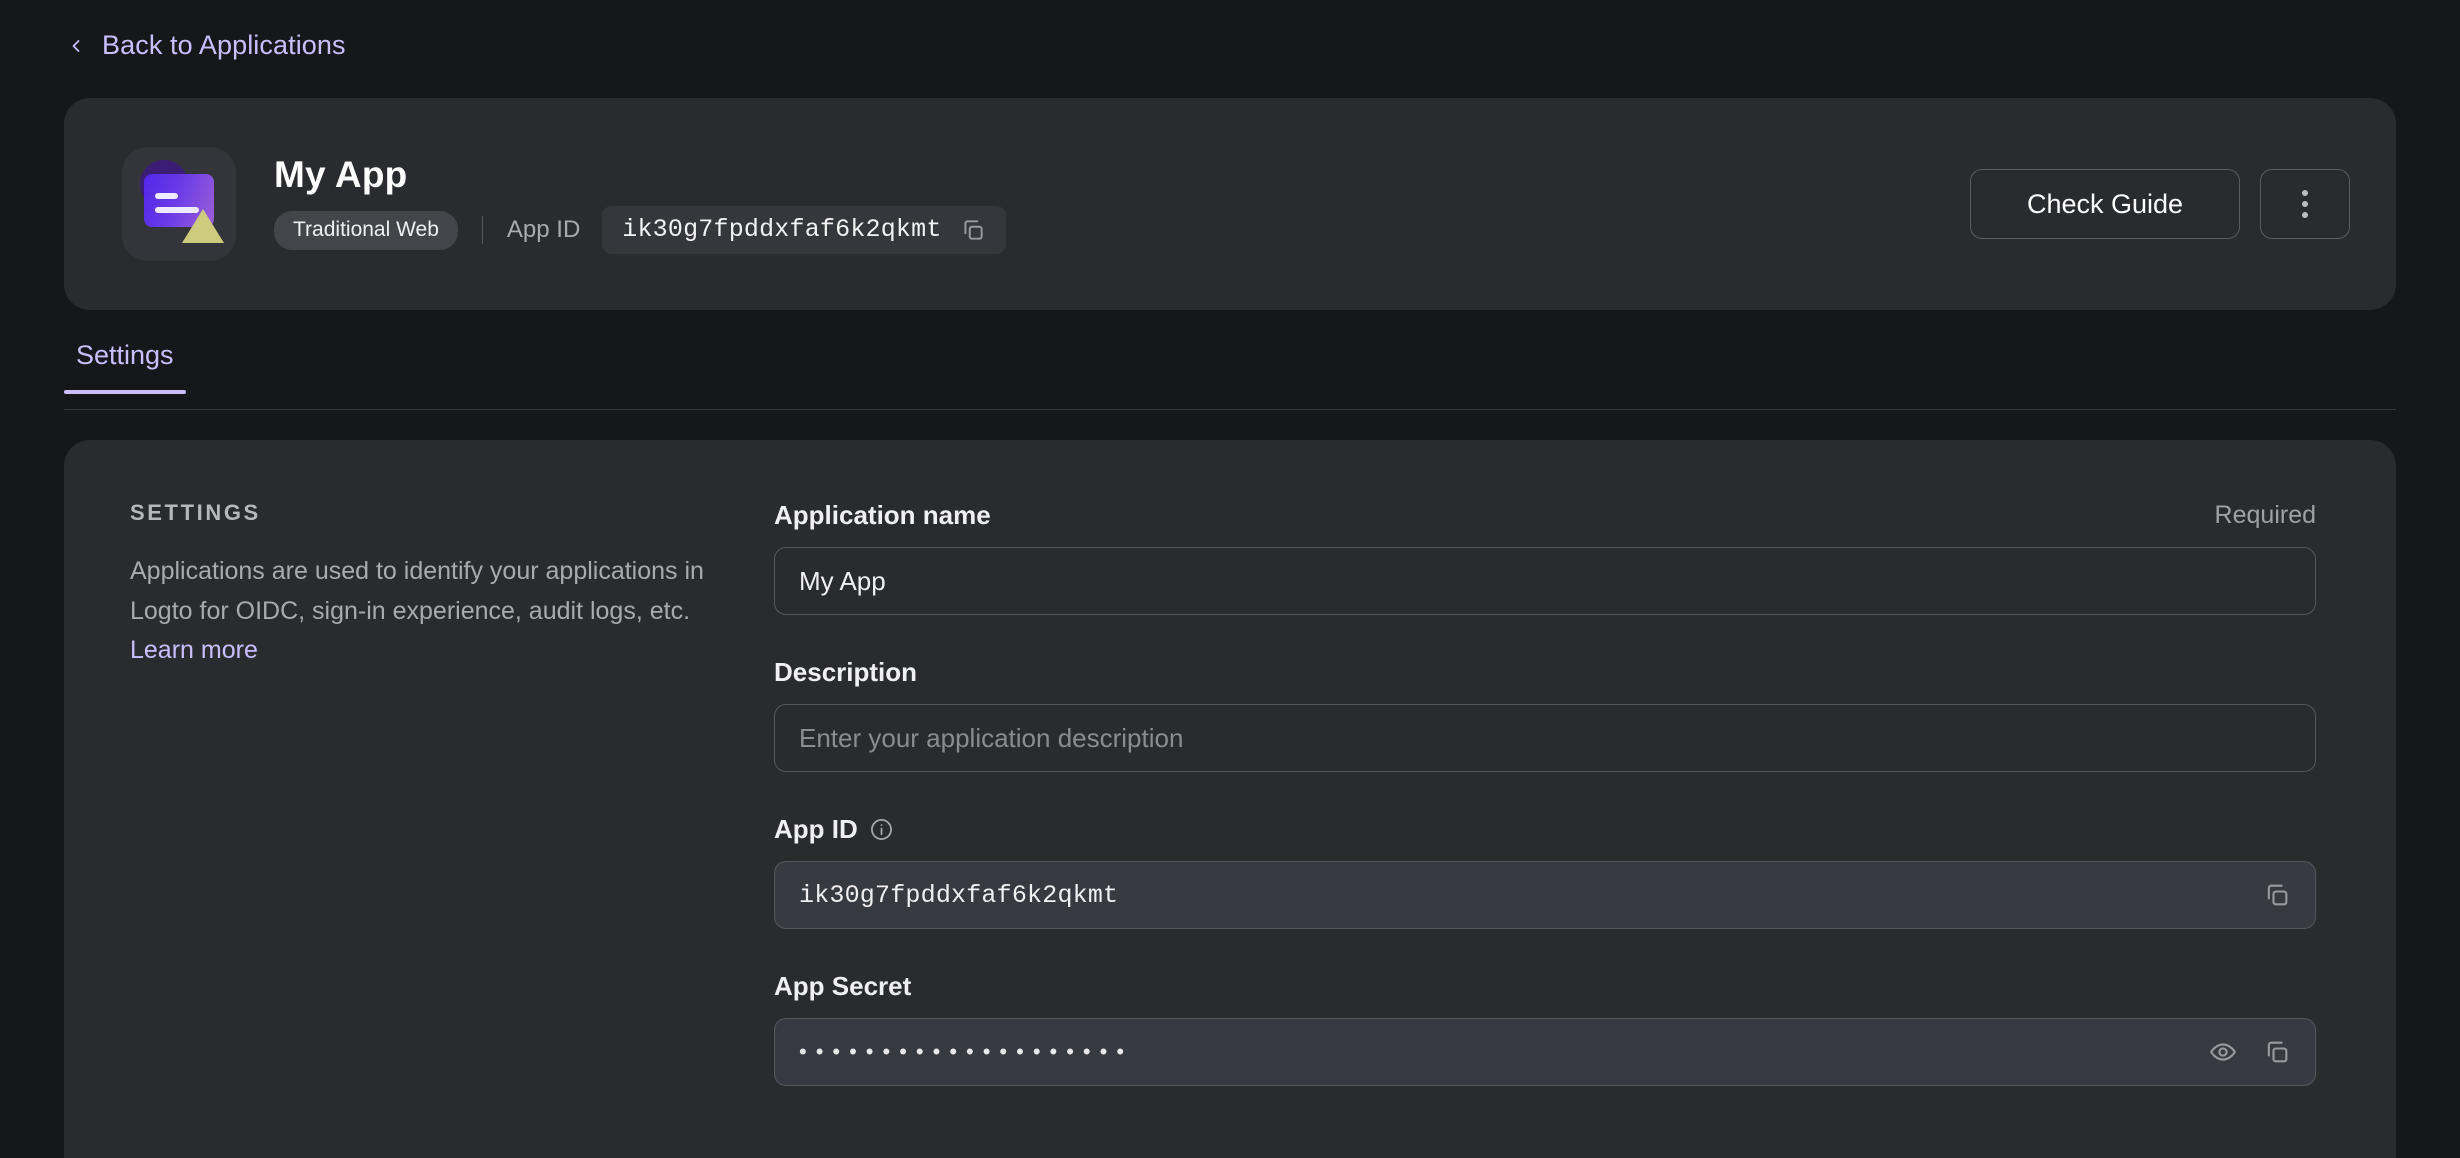 The image size is (2460, 1158). I want to click on app-secret-masked-value: ••••••••••••••••••••, so click(966, 1051).